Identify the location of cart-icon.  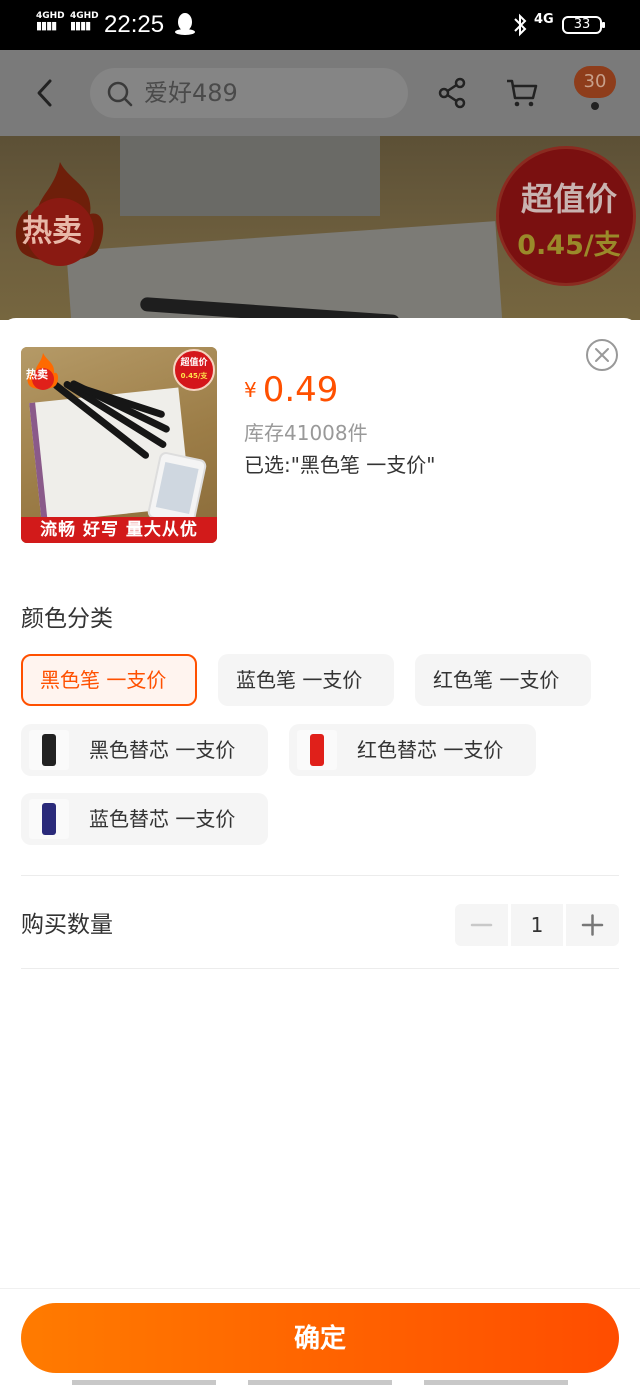
(522, 92).